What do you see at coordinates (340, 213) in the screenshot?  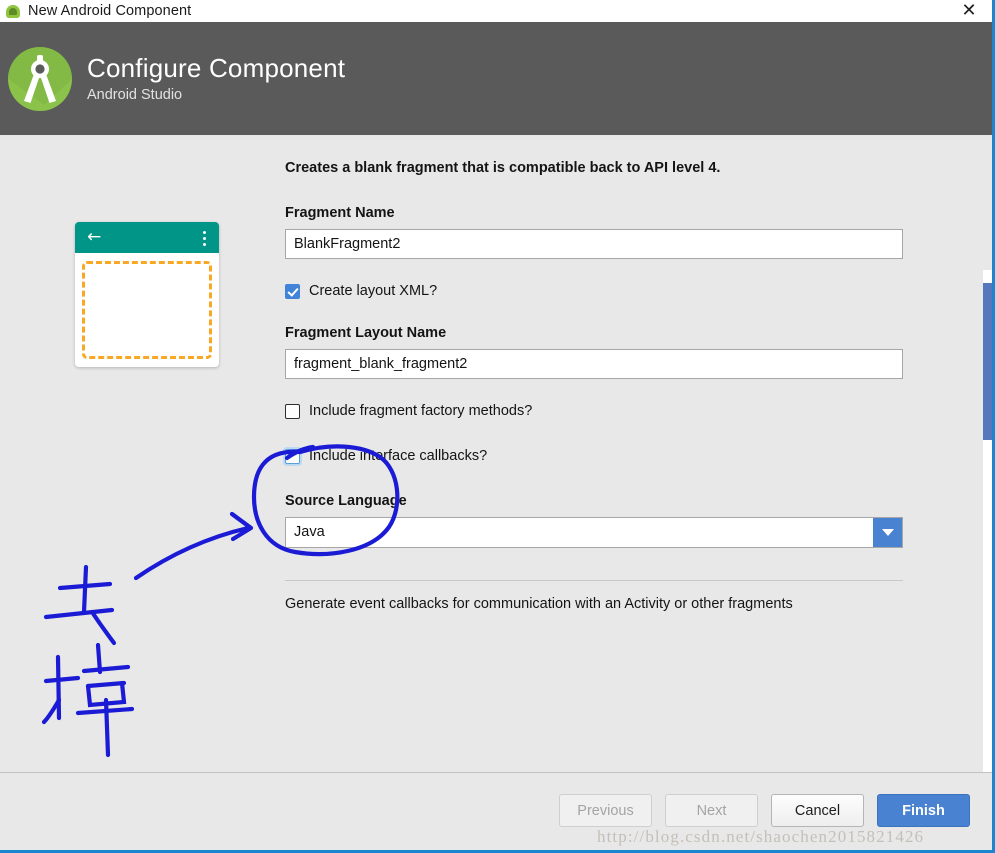 I see `fragment-name-label: Fragment Name` at bounding box center [340, 213].